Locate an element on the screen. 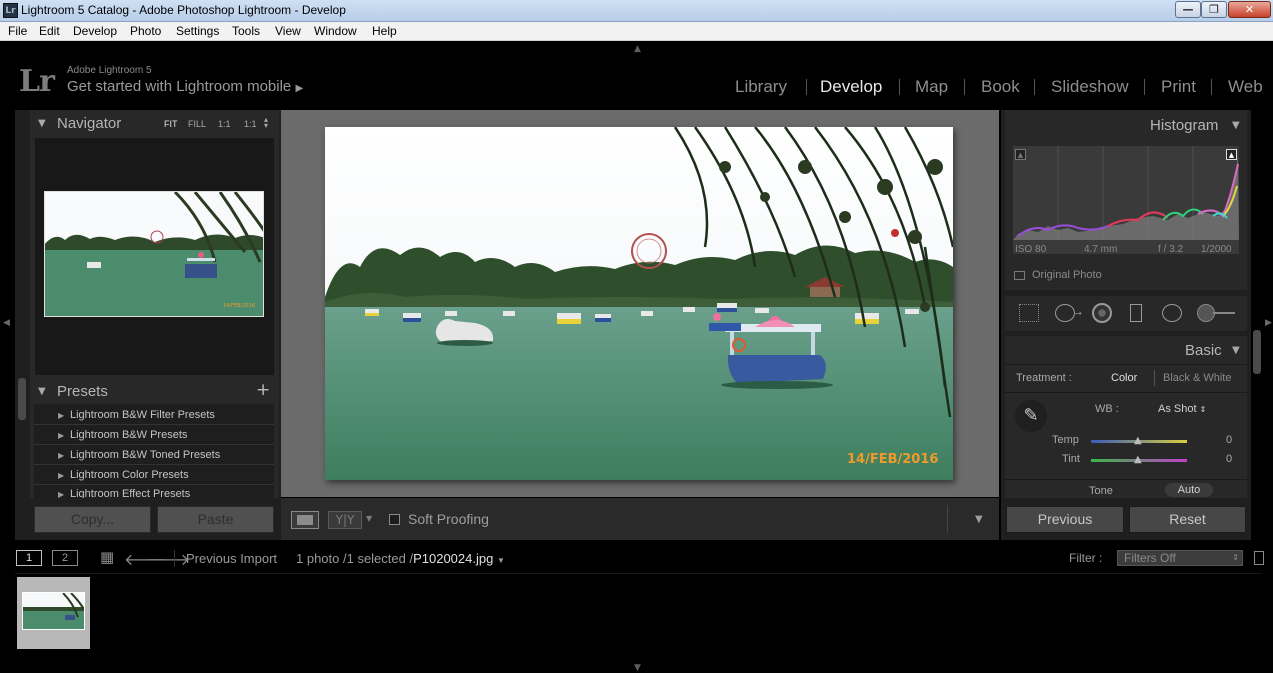 This screenshot has width=1273, height=673. toolbar-menu-icon: ▼ is located at coordinates (979, 519).